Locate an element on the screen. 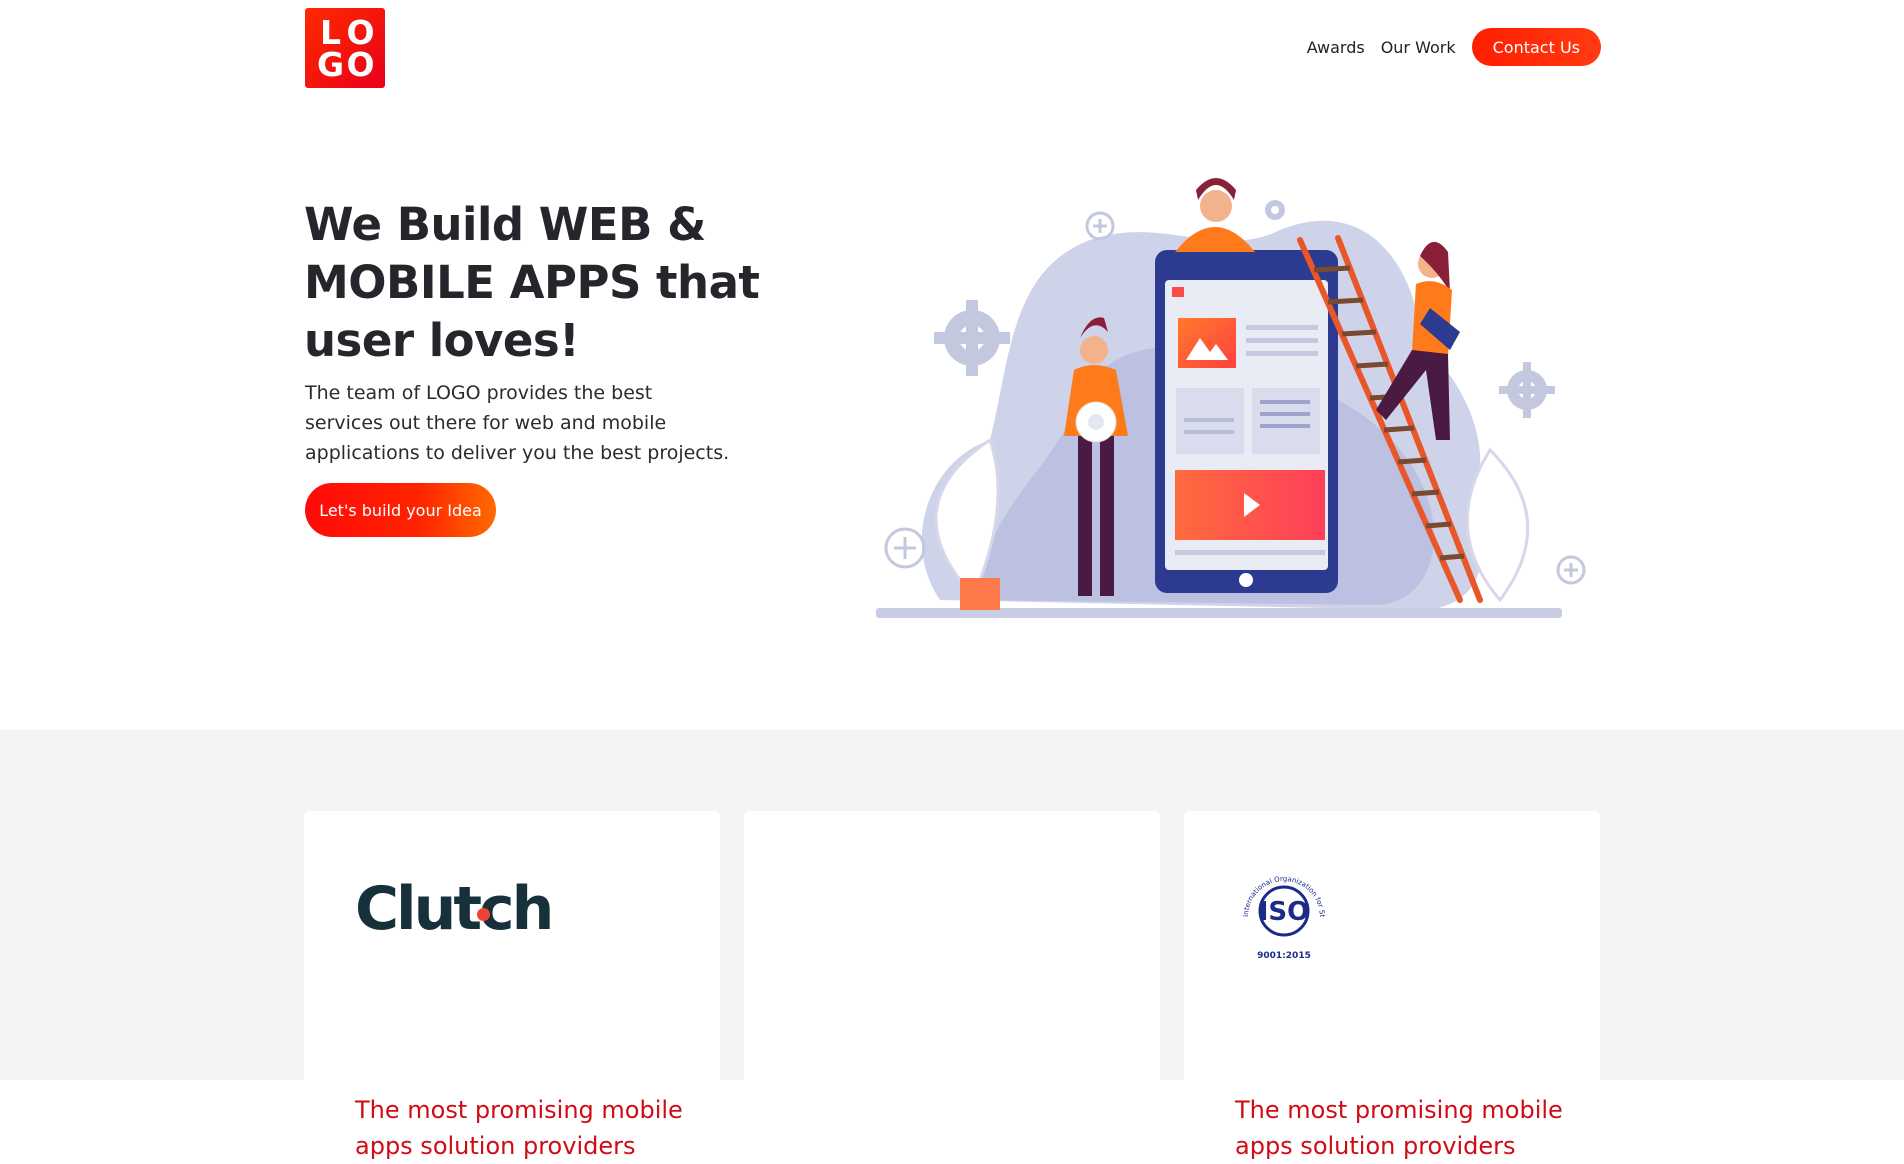 The image size is (1904, 1164). hero-illustration is located at coordinates (1231, 398).